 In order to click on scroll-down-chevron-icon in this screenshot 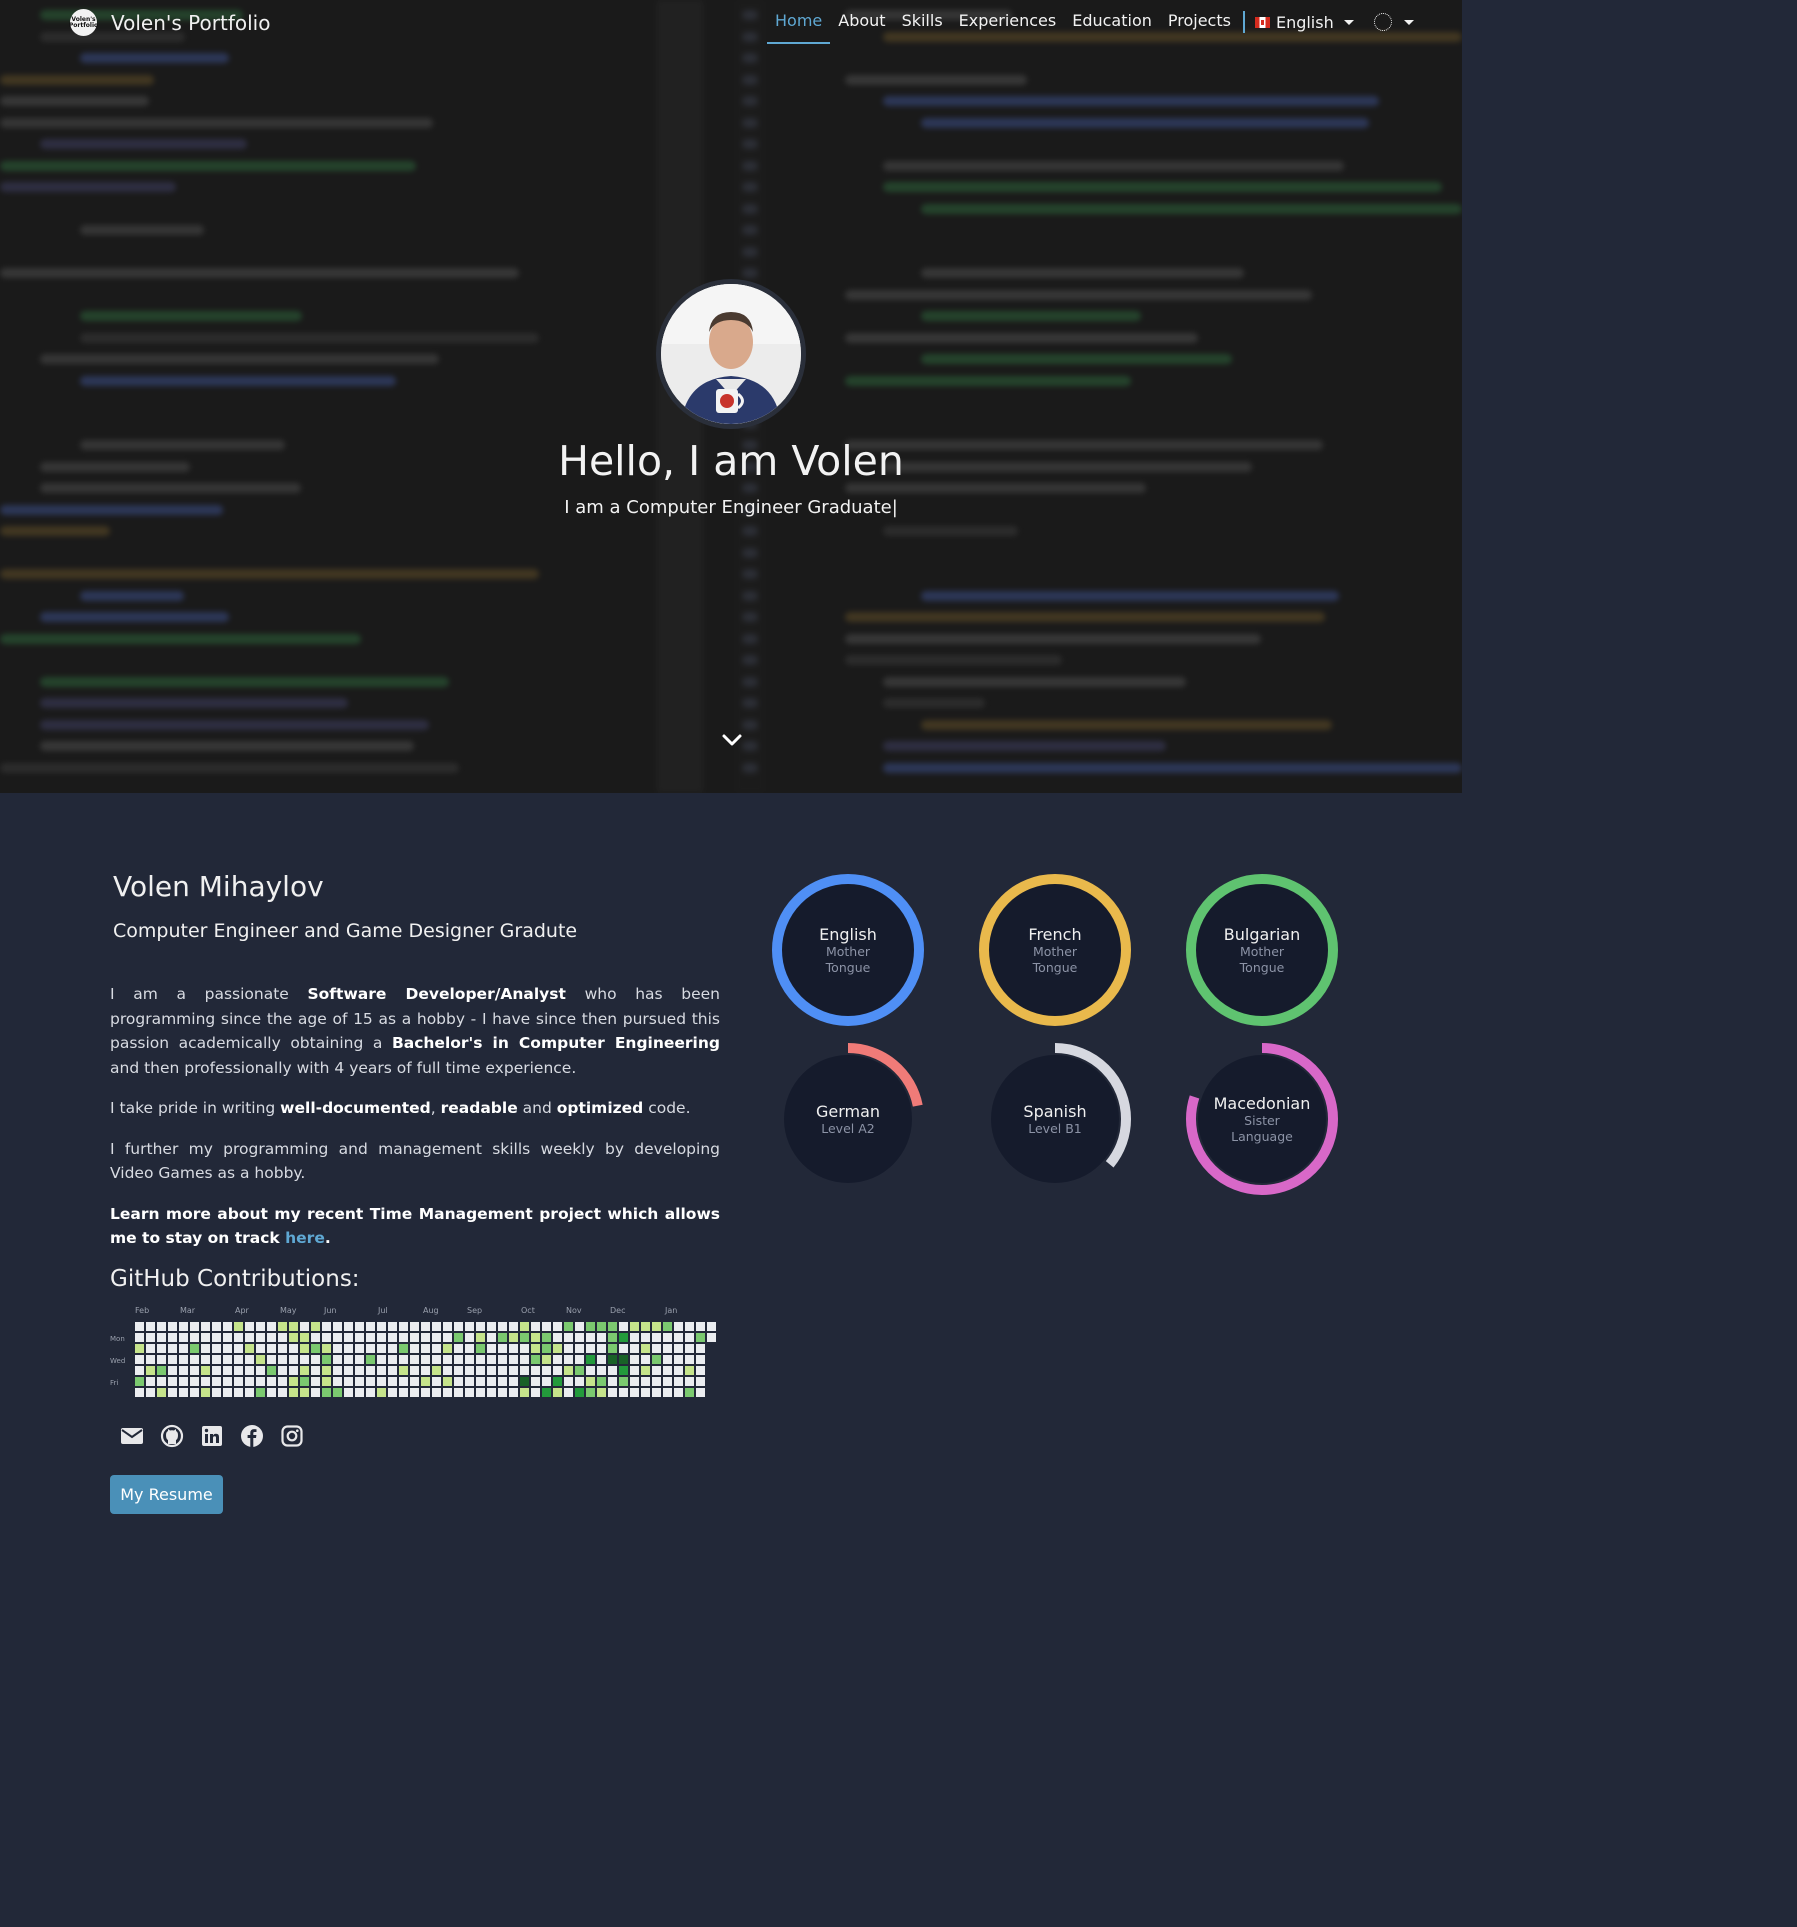, I will do `click(732, 740)`.